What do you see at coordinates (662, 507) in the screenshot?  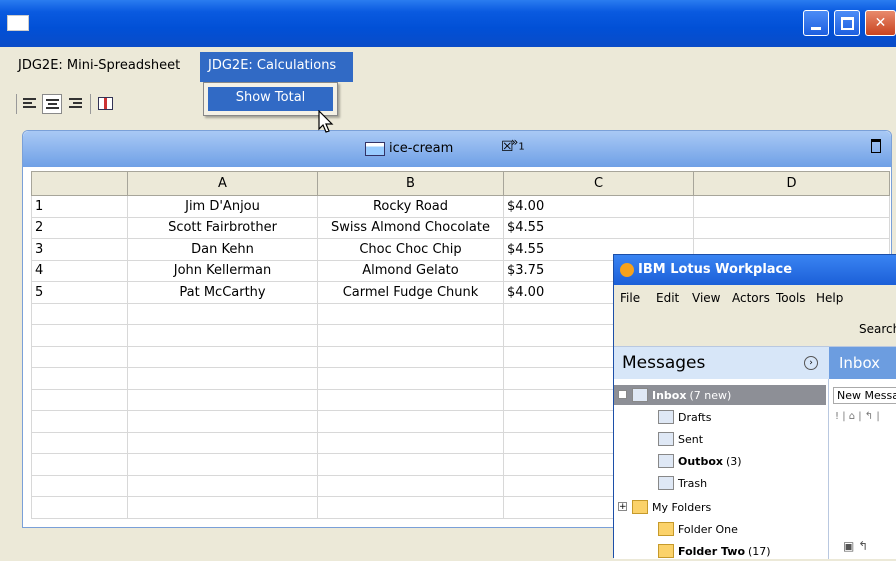 I see `folder-tree-item: + My Folders` at bounding box center [662, 507].